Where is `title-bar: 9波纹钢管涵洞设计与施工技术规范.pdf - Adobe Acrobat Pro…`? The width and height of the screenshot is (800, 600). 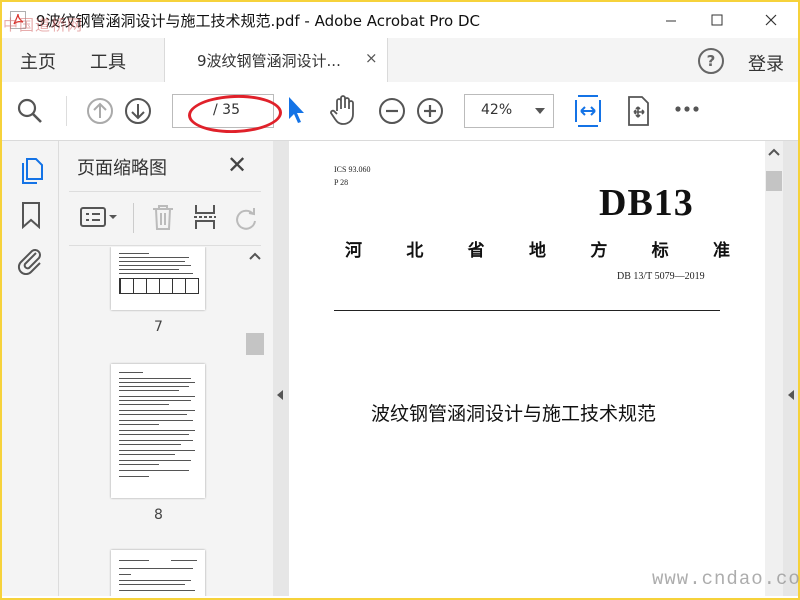 title-bar: 9波纹钢管涵洞设计与施工技术规范.pdf - Adobe Acrobat Pro… is located at coordinates (400, 20).